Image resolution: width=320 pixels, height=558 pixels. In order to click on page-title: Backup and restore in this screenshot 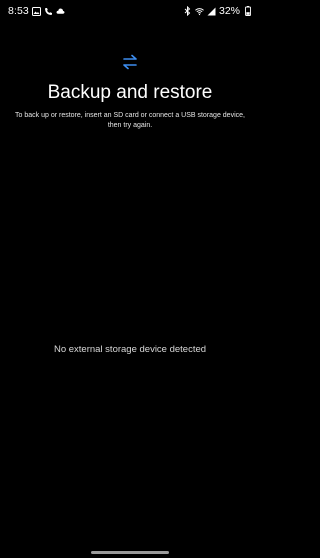, I will do `click(130, 92)`.